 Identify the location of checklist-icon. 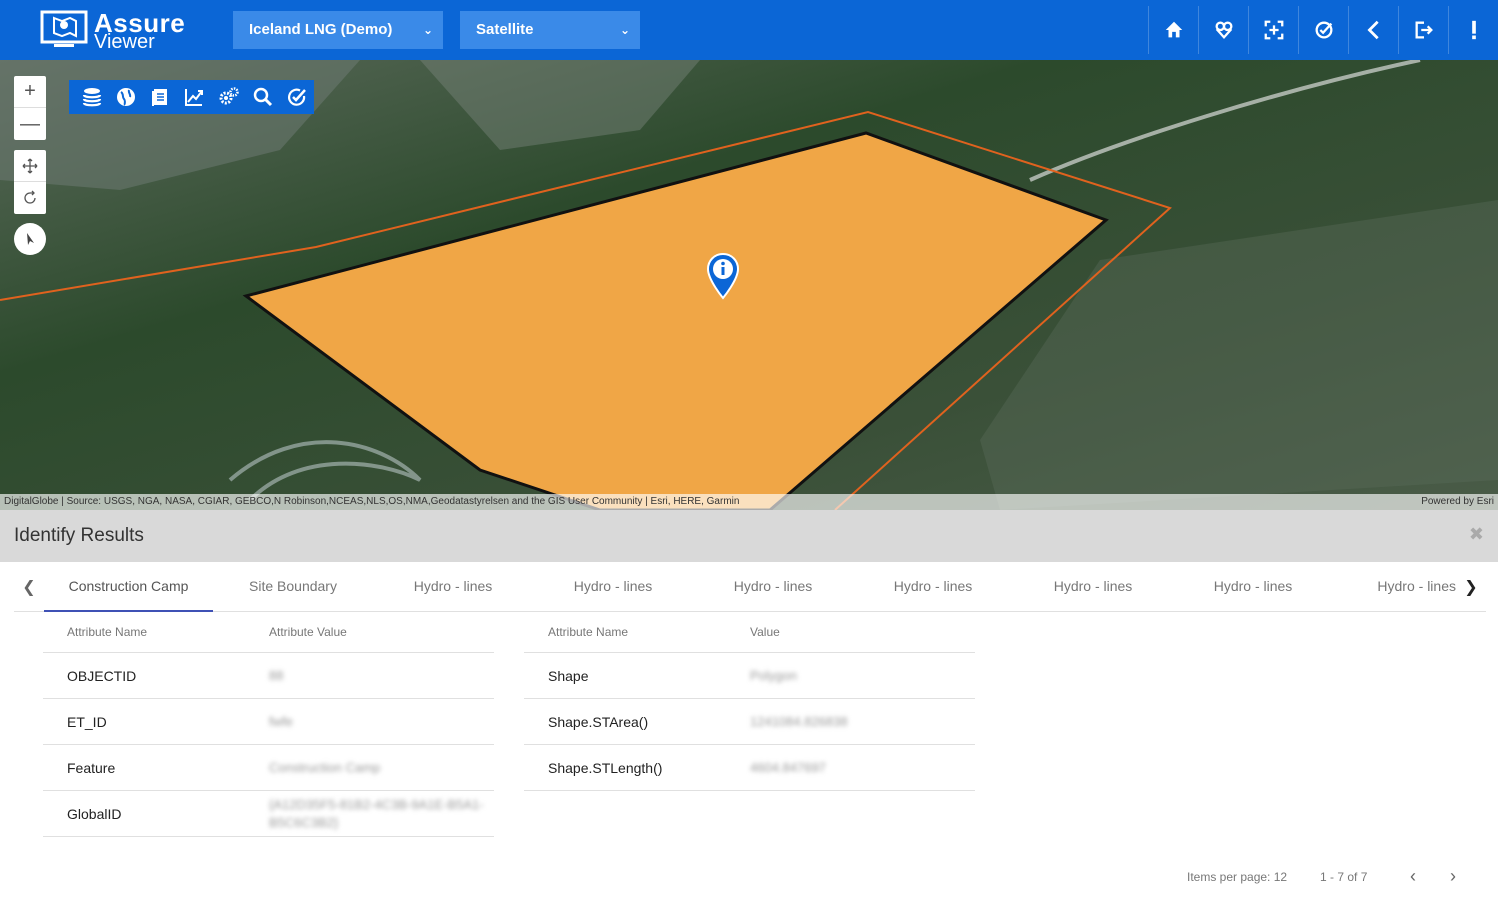
(1323, 30).